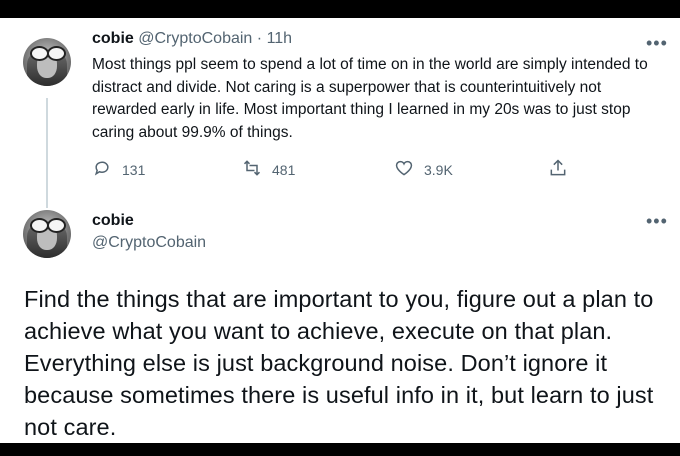 This screenshot has width=680, height=456. Describe the element at coordinates (47, 153) in the screenshot. I see `thread-connector` at that location.